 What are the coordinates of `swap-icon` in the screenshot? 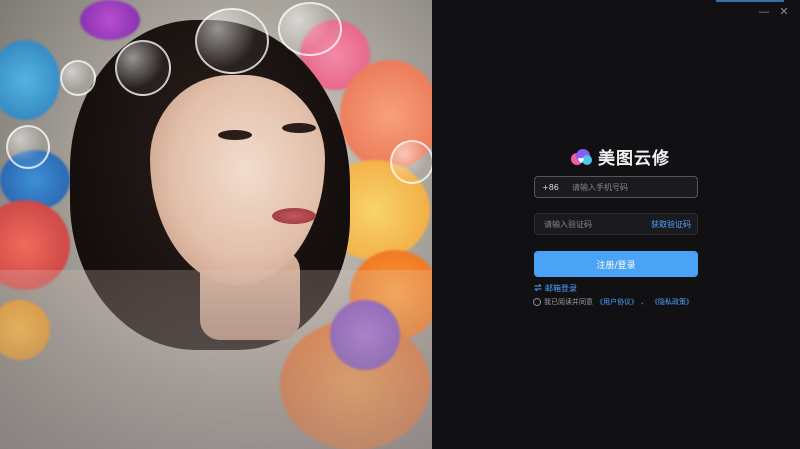 It's located at (538, 288).